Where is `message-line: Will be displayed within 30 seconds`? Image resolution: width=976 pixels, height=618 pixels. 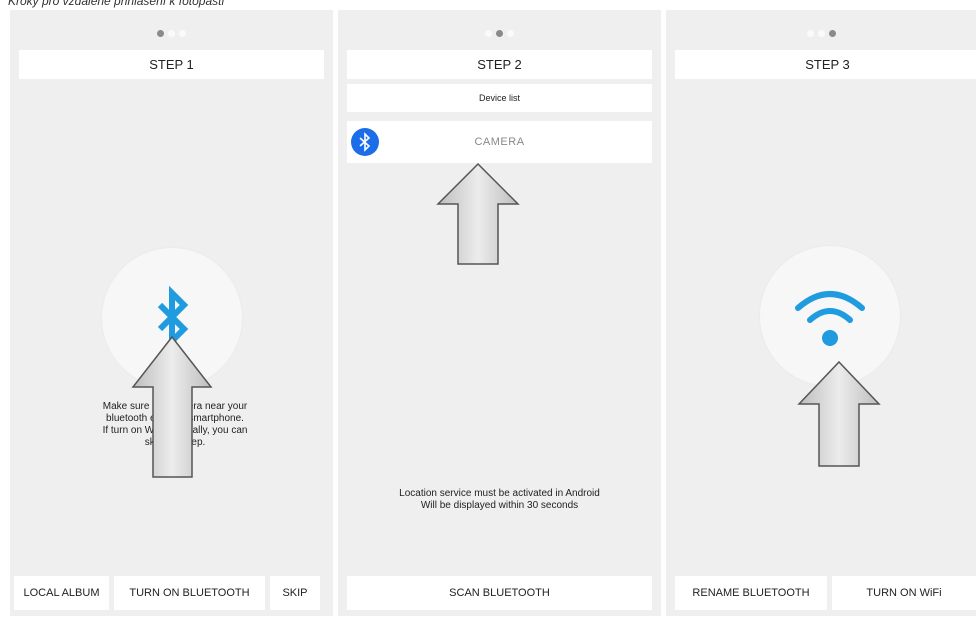
message-line: Will be displayed within 30 seconds is located at coordinates (499, 505).